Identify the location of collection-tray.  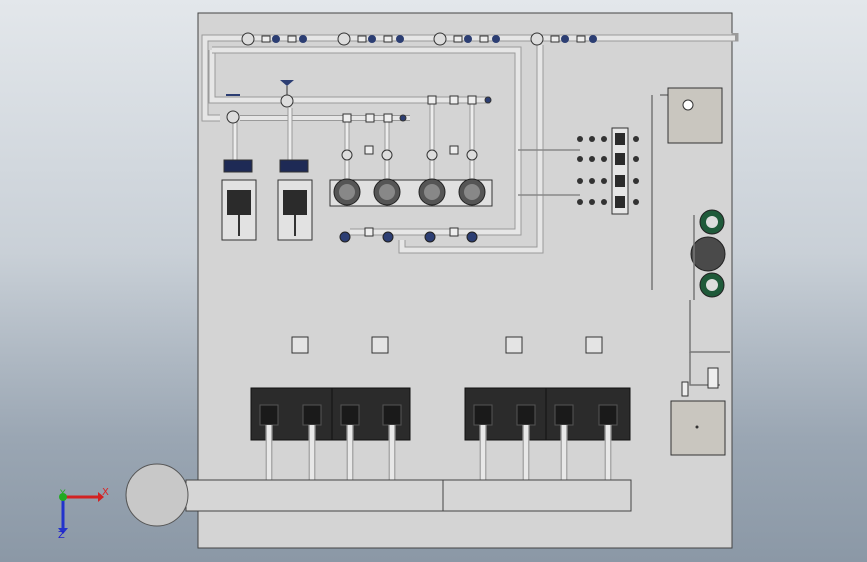
(408, 495).